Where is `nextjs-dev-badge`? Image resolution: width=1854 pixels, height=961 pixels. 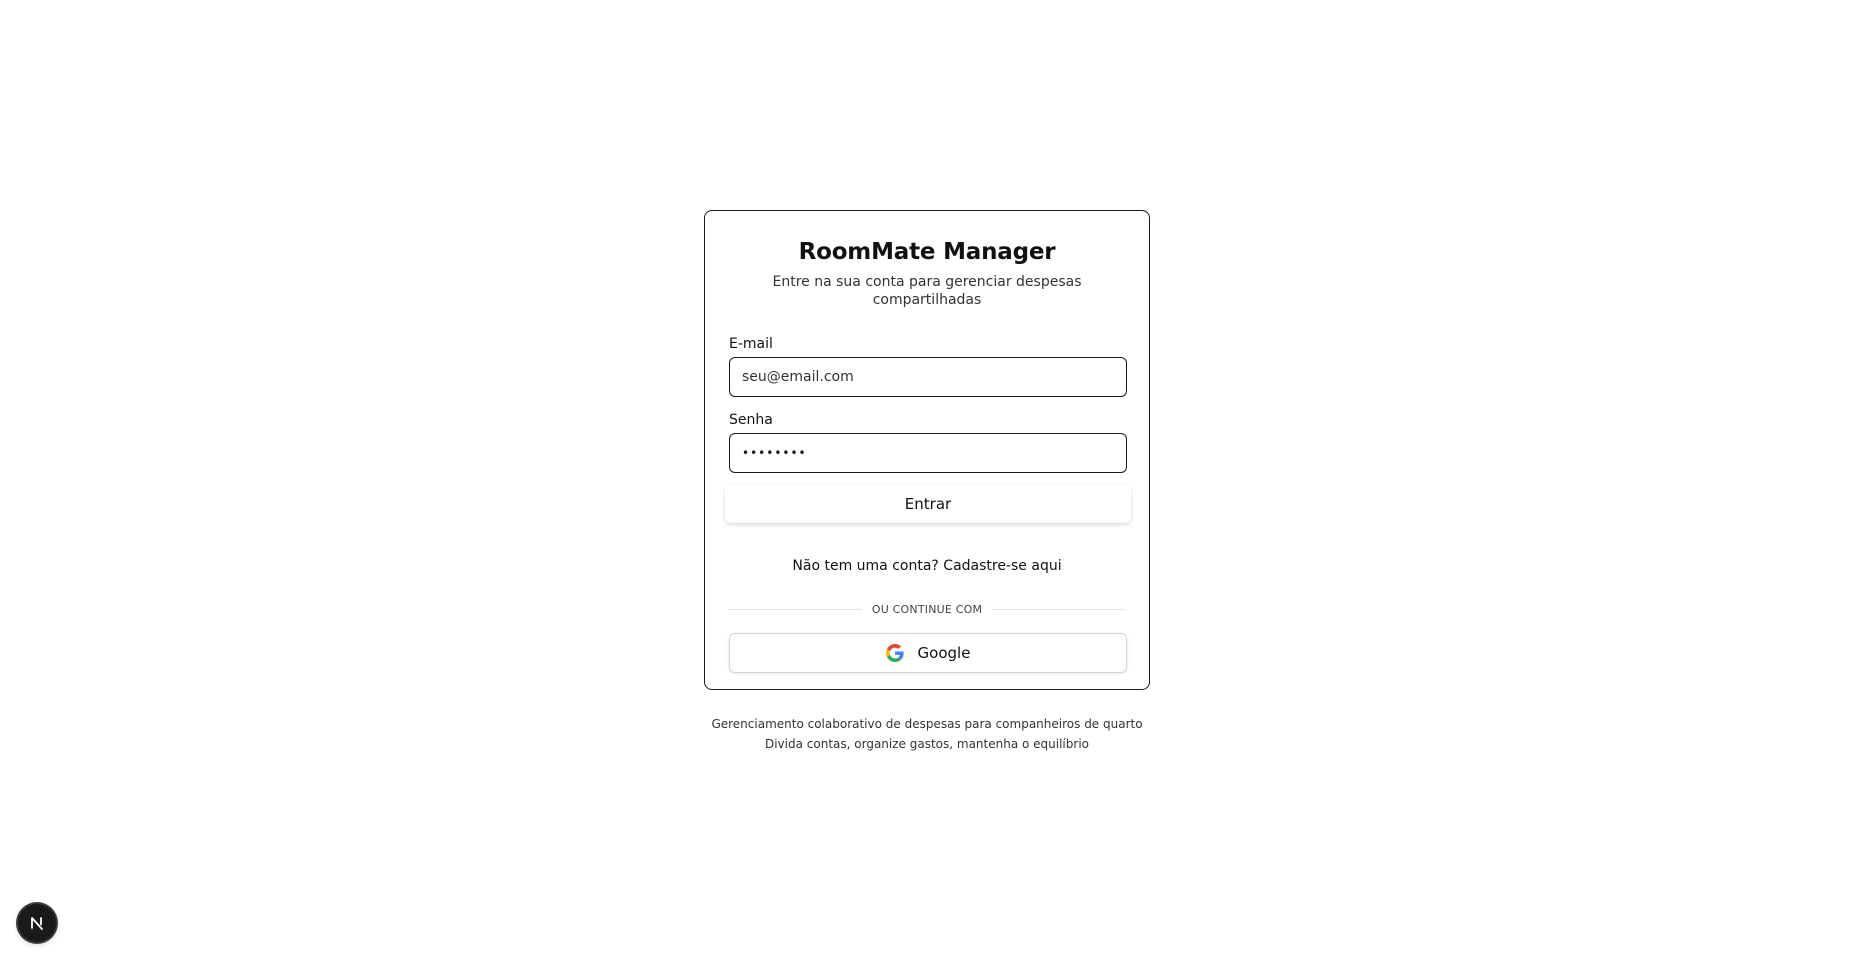 nextjs-dev-badge is located at coordinates (37, 923).